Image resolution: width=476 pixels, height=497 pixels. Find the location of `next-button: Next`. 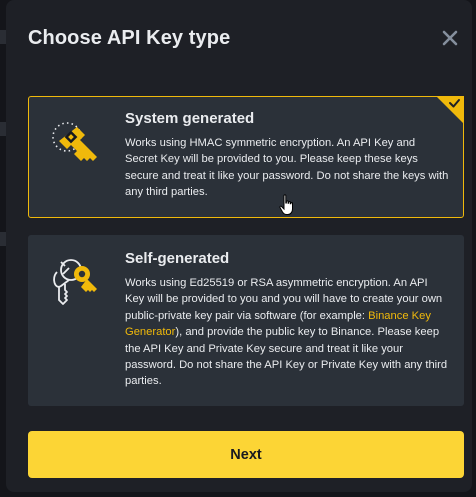

next-button: Next is located at coordinates (246, 454).